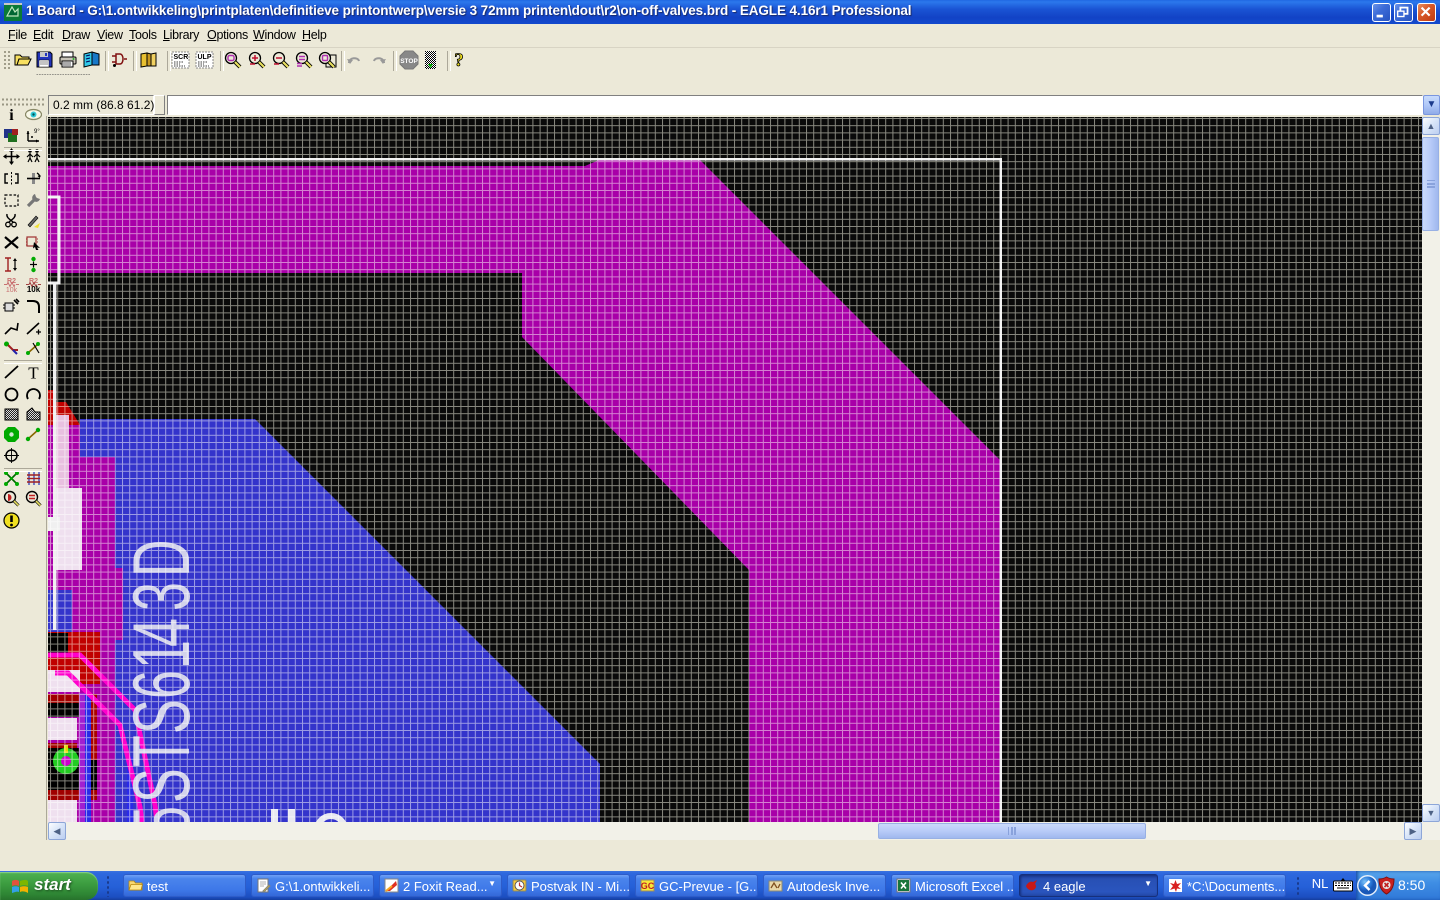 The height and width of the screenshot is (900, 1440). What do you see at coordinates (409, 61) in the screenshot?
I see `svg-text: STOP` at bounding box center [409, 61].